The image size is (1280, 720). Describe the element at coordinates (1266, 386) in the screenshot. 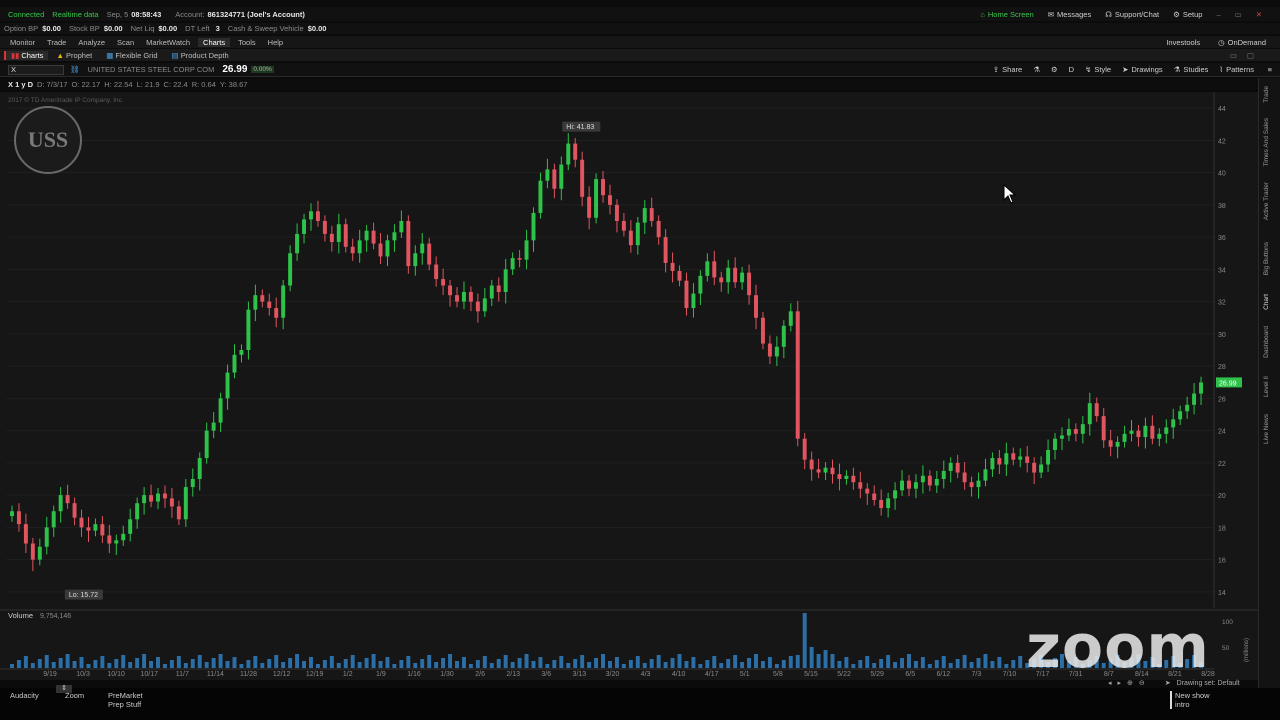

I see `sidebar-tab-level-ii: Level II` at that location.